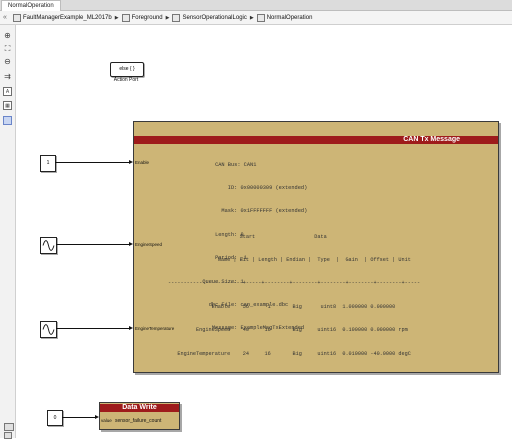  What do you see at coordinates (252, 211) in the screenshot?
I see `can-info-line: Mask: 0x1FFFFFFF (extended)` at bounding box center [252, 211].